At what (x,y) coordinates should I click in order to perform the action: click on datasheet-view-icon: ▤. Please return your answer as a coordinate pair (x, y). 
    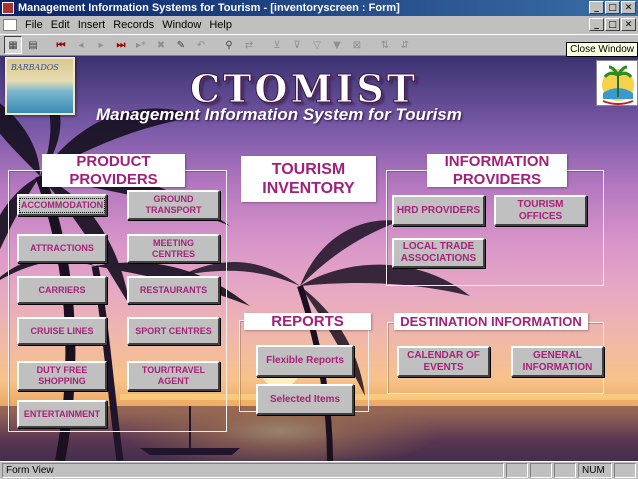
    Looking at the image, I should click on (33, 45).